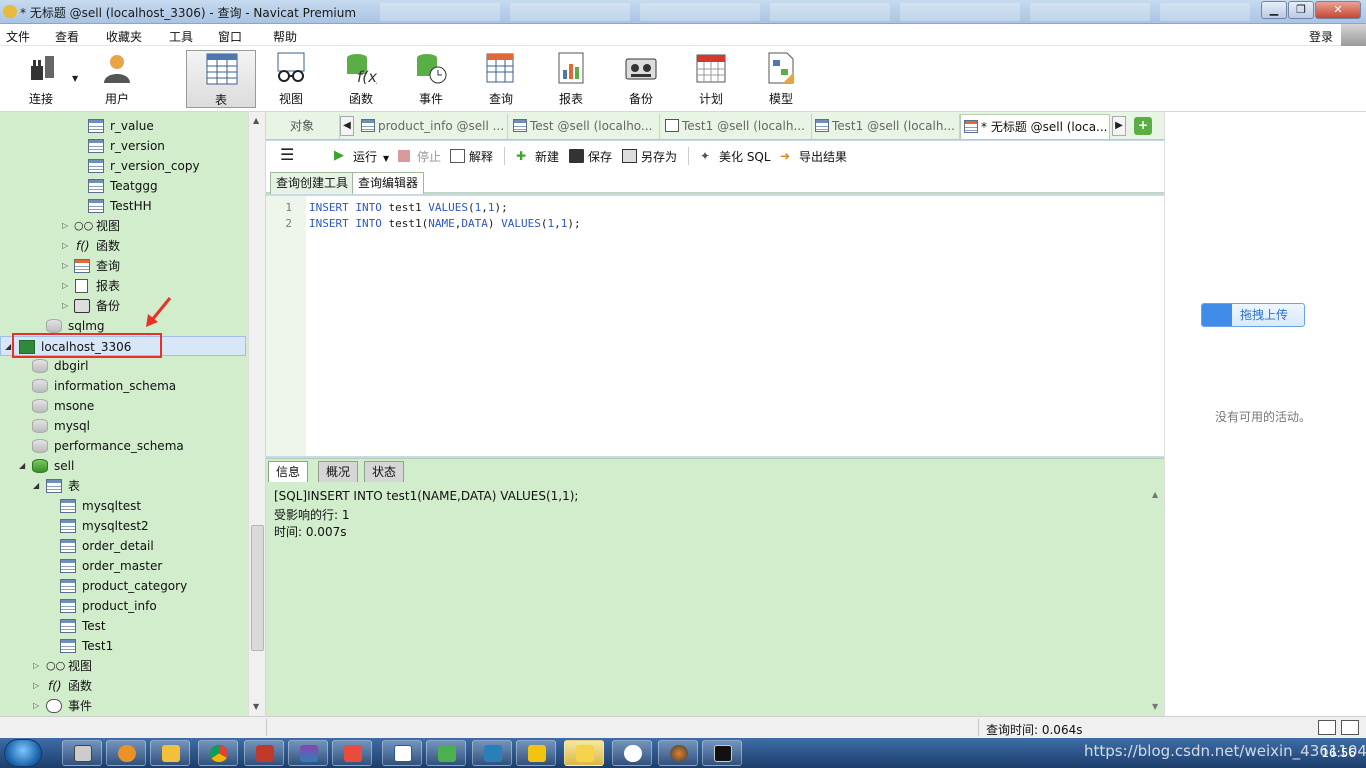  I want to click on beautify-sql-button: ✦ 美化 SQL, so click(735, 156).